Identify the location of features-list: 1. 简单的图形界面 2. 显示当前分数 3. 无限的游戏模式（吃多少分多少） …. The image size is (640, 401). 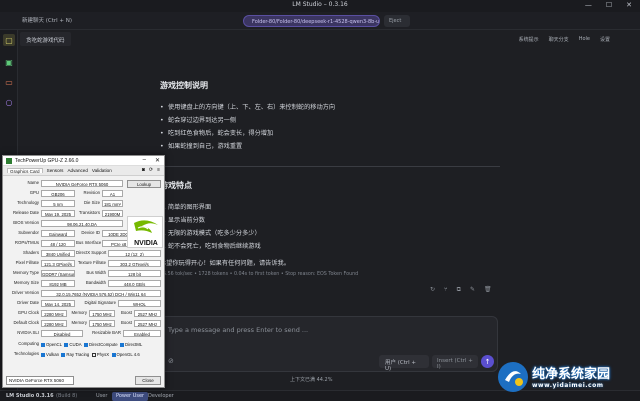
(330, 227).